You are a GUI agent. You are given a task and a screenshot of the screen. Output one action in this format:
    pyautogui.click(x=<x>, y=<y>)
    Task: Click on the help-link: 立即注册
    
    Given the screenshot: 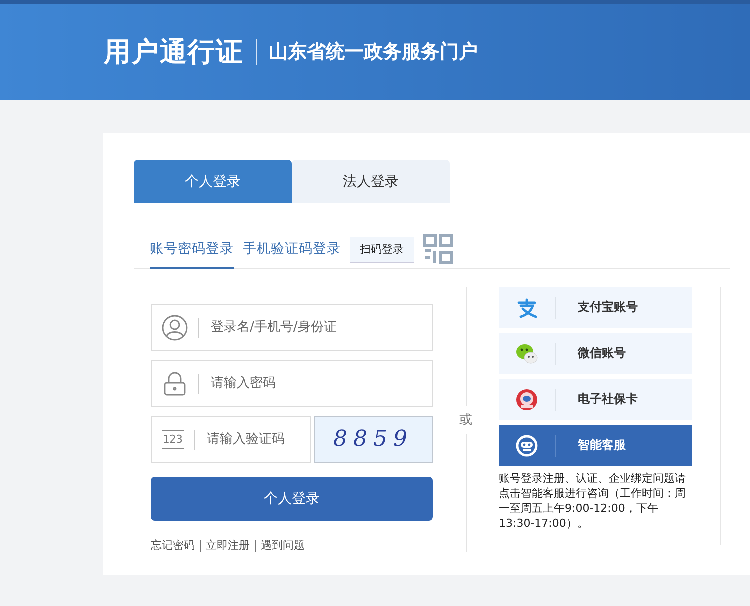 What is the action you would take?
    pyautogui.click(x=227, y=546)
    